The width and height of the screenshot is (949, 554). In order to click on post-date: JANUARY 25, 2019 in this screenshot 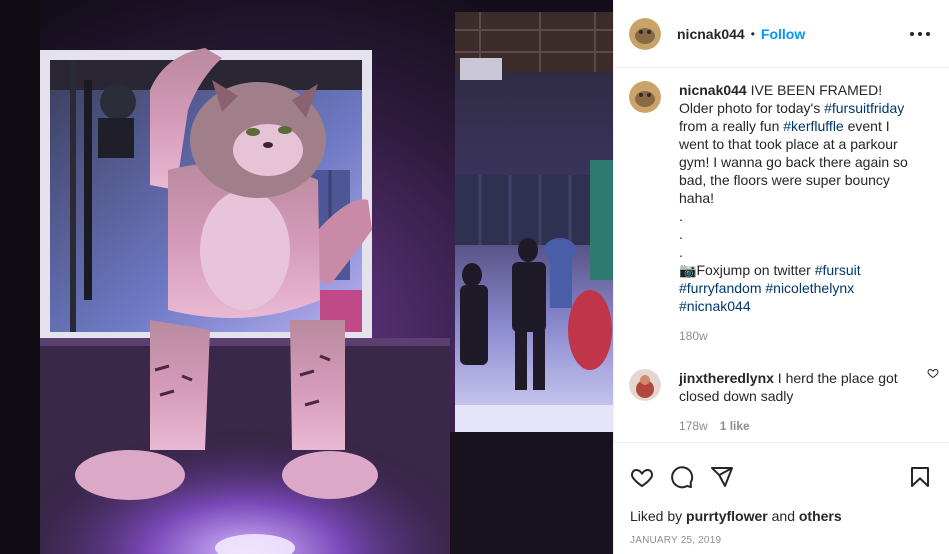, I will do `click(675, 540)`.